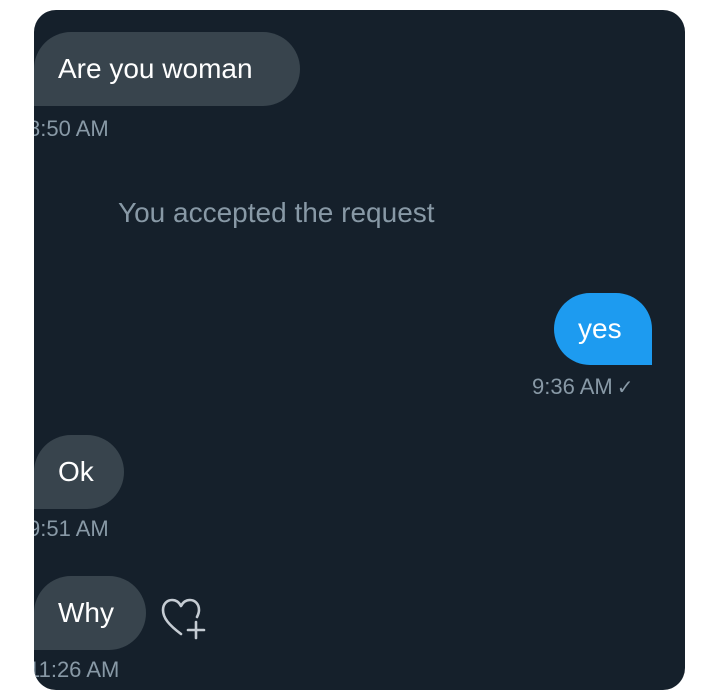  What do you see at coordinates (86, 612) in the screenshot?
I see `message-text: Why` at bounding box center [86, 612].